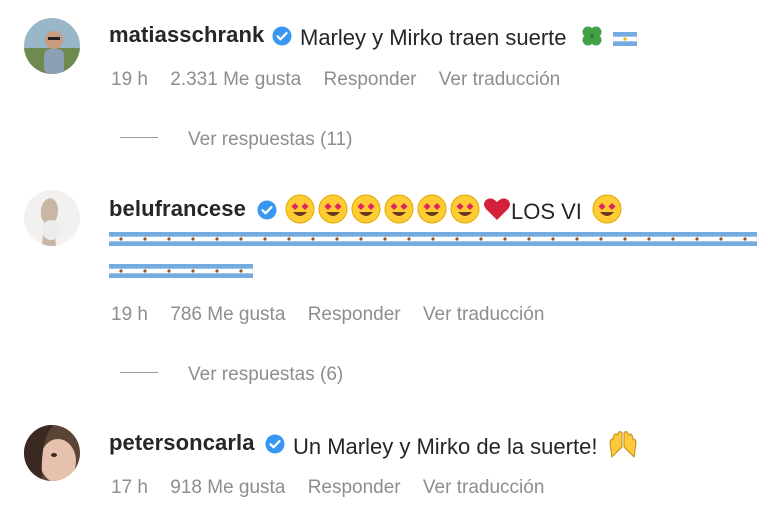 The height and width of the screenshot is (521, 768). What do you see at coordinates (186, 35) in the screenshot?
I see `comment-username: matiasschrank` at bounding box center [186, 35].